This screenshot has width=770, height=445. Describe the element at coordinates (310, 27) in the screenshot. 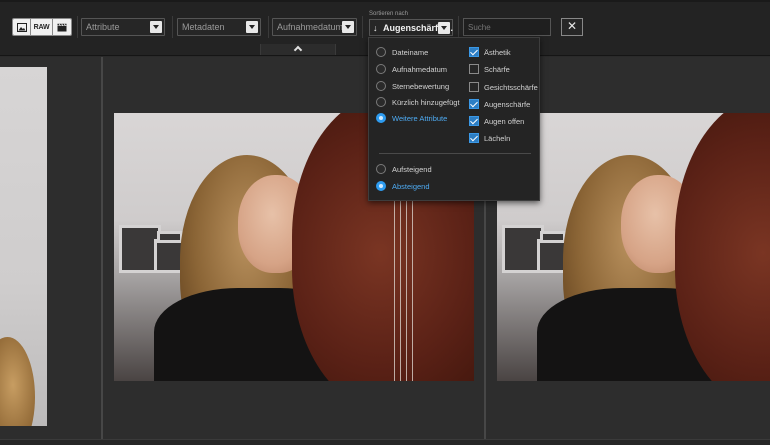

I see `date-dropdown-label: Aufnahmedatum` at that location.